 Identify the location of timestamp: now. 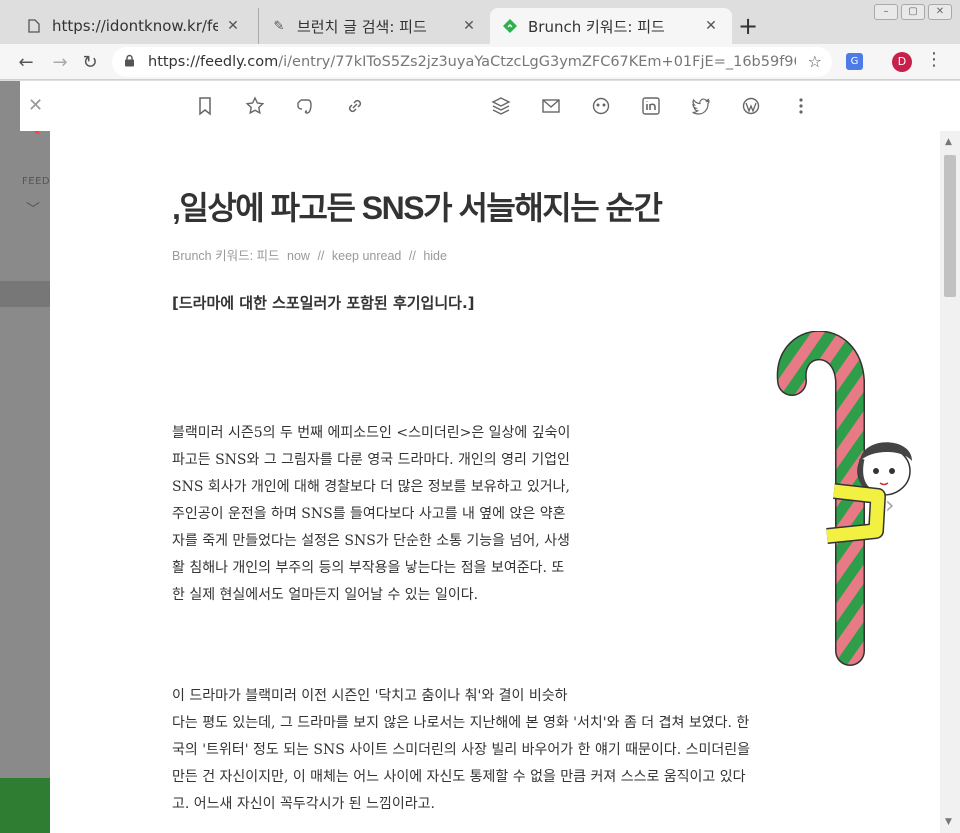
(298, 256).